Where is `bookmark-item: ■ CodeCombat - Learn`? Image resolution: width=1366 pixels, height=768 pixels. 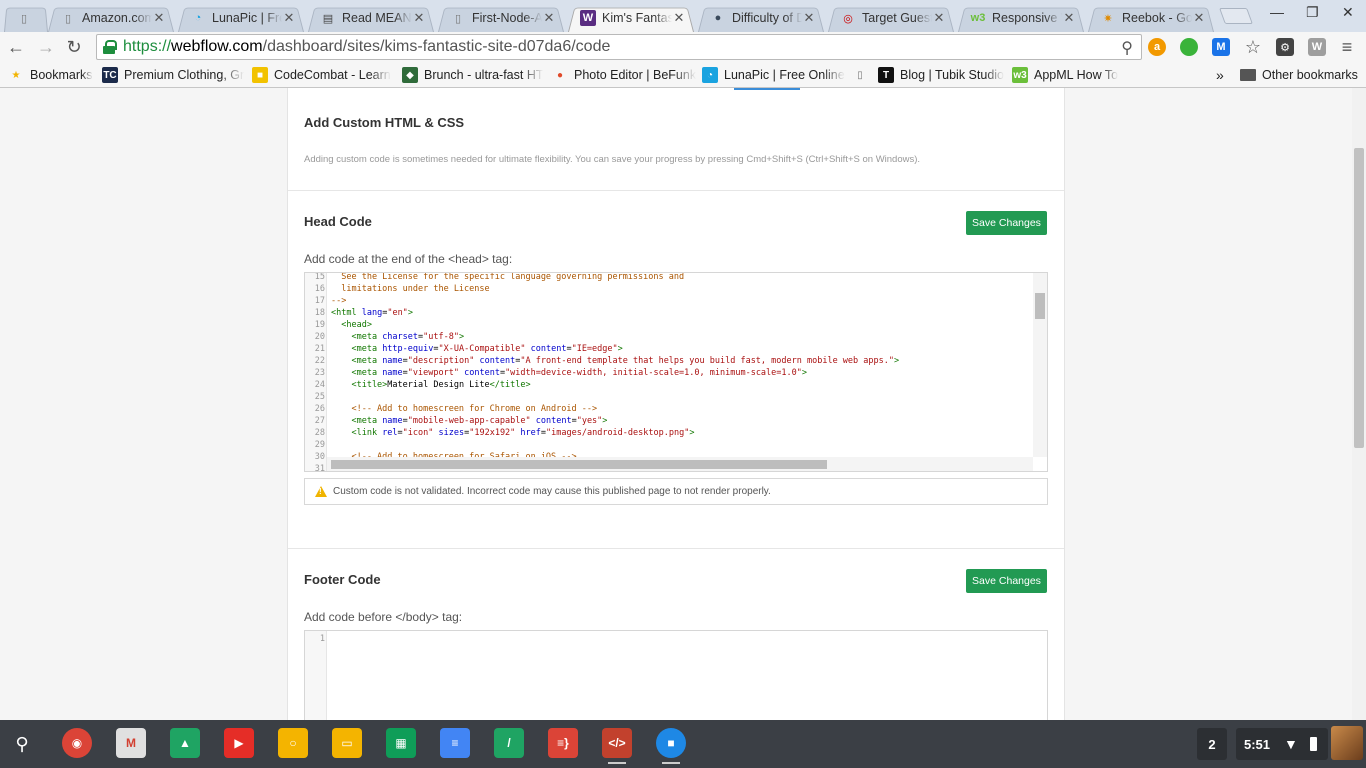 bookmark-item: ■ CodeCombat - Learn is located at coordinates (324, 75).